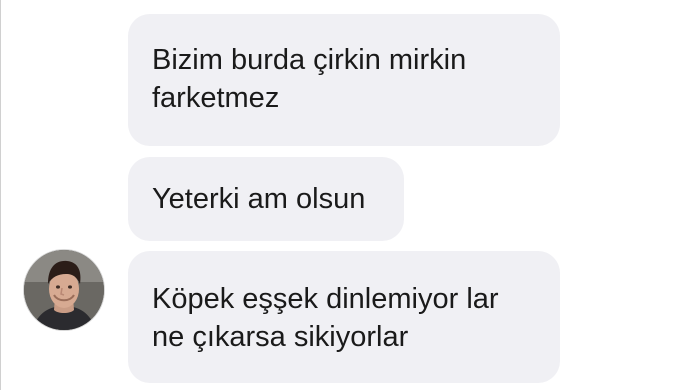  Describe the element at coordinates (309, 60) in the screenshot. I see `message-1-line-1: Bizim burda çirkin mirkin` at that location.